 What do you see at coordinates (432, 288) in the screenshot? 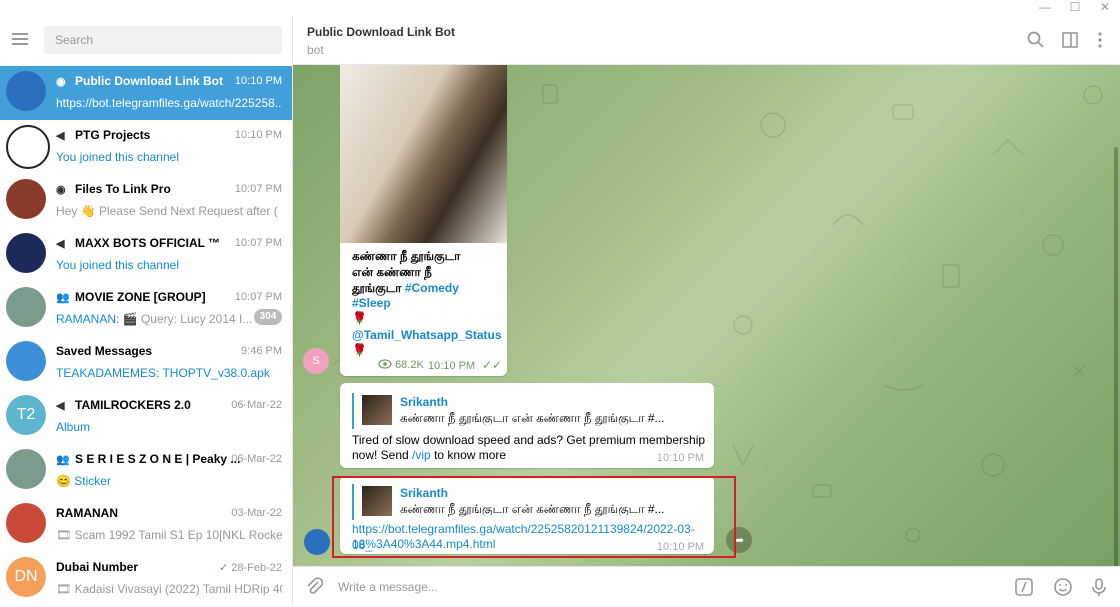
I see `hashtag-comedy: #Comedy` at bounding box center [432, 288].